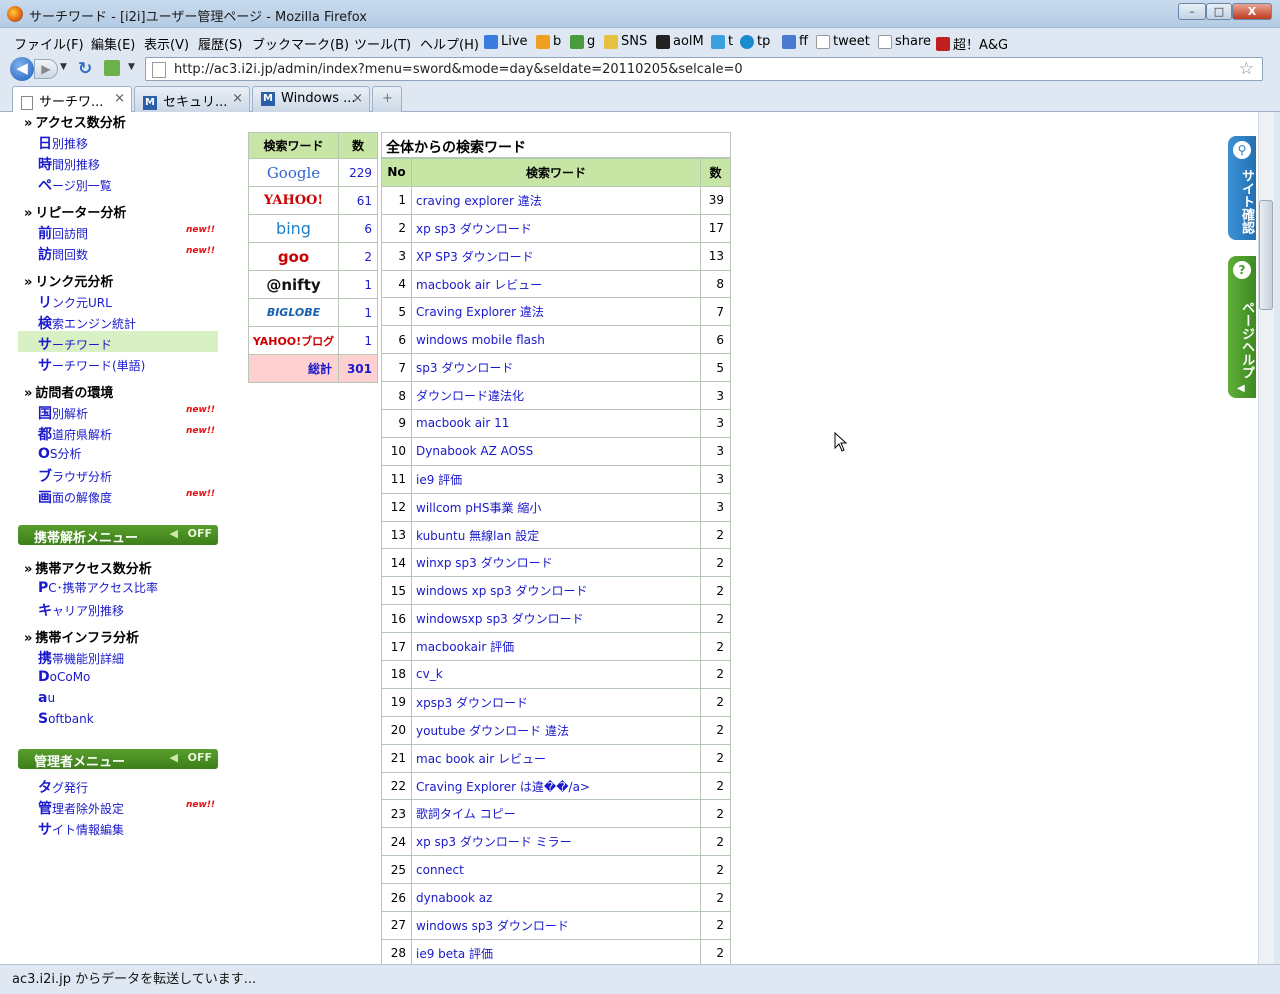 The height and width of the screenshot is (994, 1280). Describe the element at coordinates (118, 759) in the screenshot. I see `admin-menu-bar: 管理者メニュー ◀ OFF` at that location.